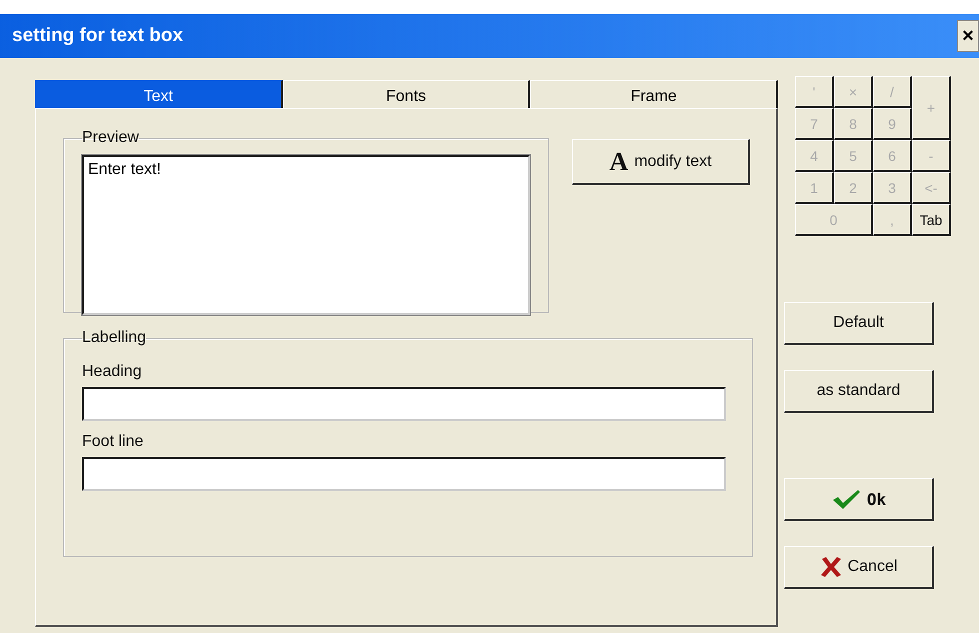 This screenshot has width=979, height=633. What do you see at coordinates (98, 36) in the screenshot?
I see `window-title: setting for text box` at bounding box center [98, 36].